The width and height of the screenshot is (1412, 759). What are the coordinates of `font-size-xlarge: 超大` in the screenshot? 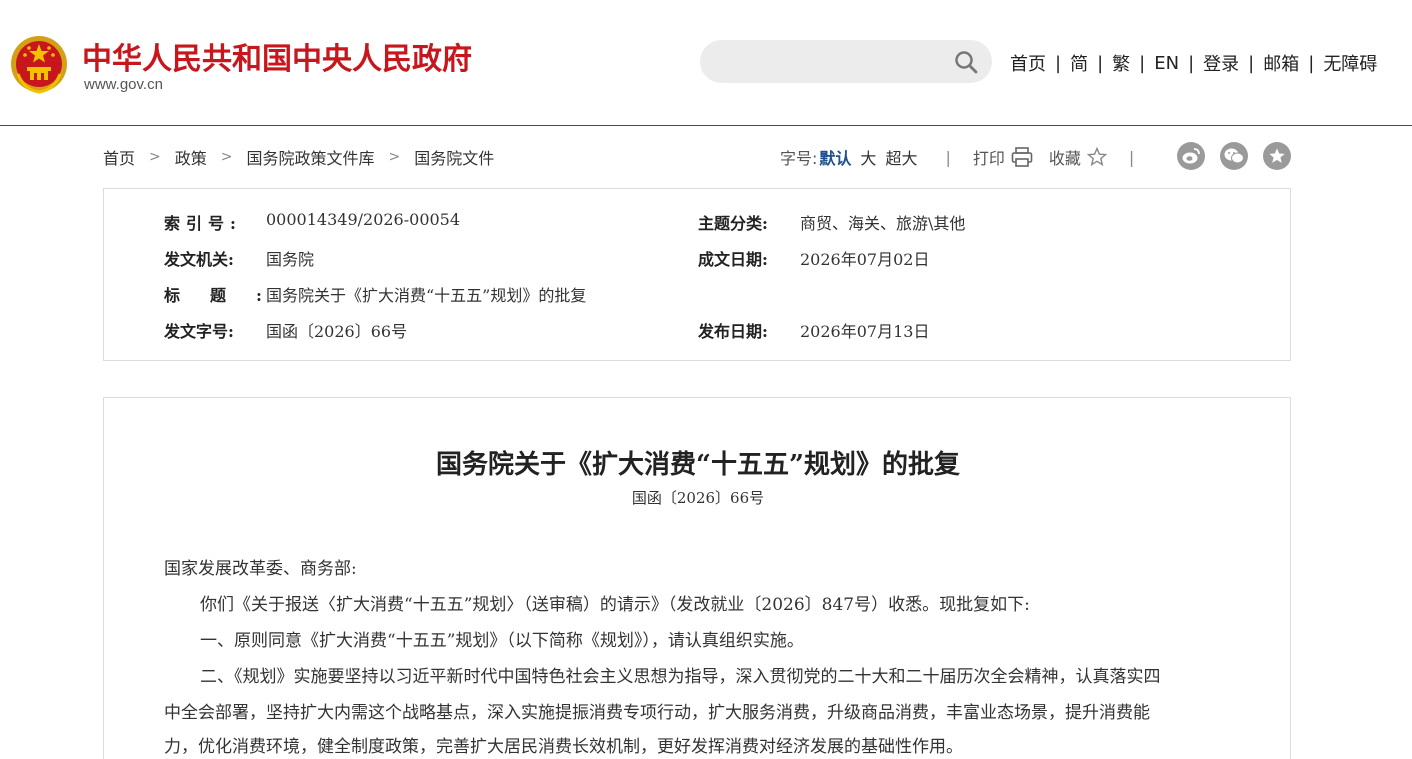 It's located at (901, 157).